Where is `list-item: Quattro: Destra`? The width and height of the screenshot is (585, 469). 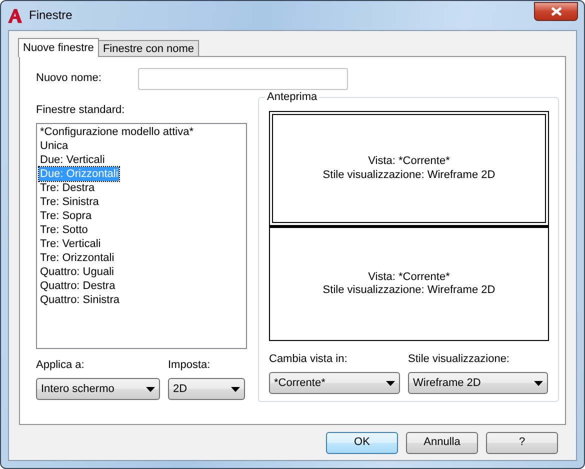 list-item: Quattro: Destra is located at coordinates (77, 286).